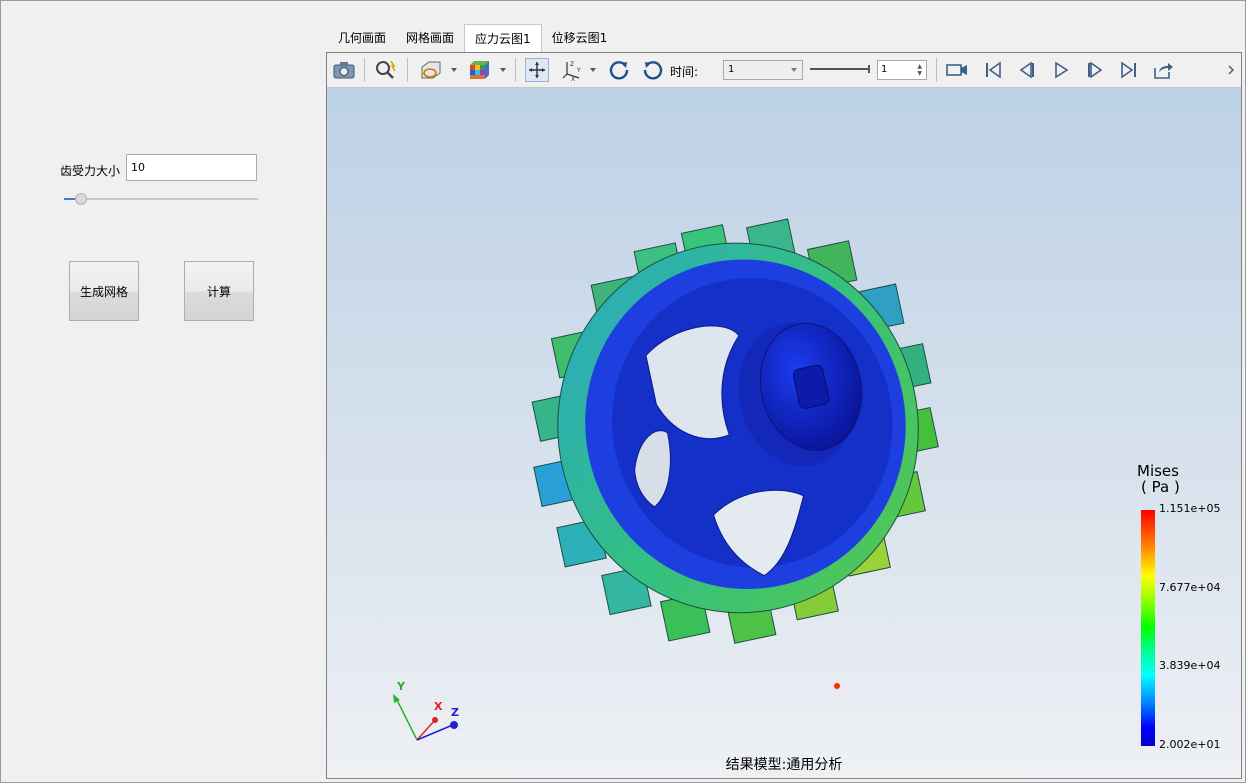  Describe the element at coordinates (426, 710) in the screenshot. I see `axis-triad: Y X Z` at that location.